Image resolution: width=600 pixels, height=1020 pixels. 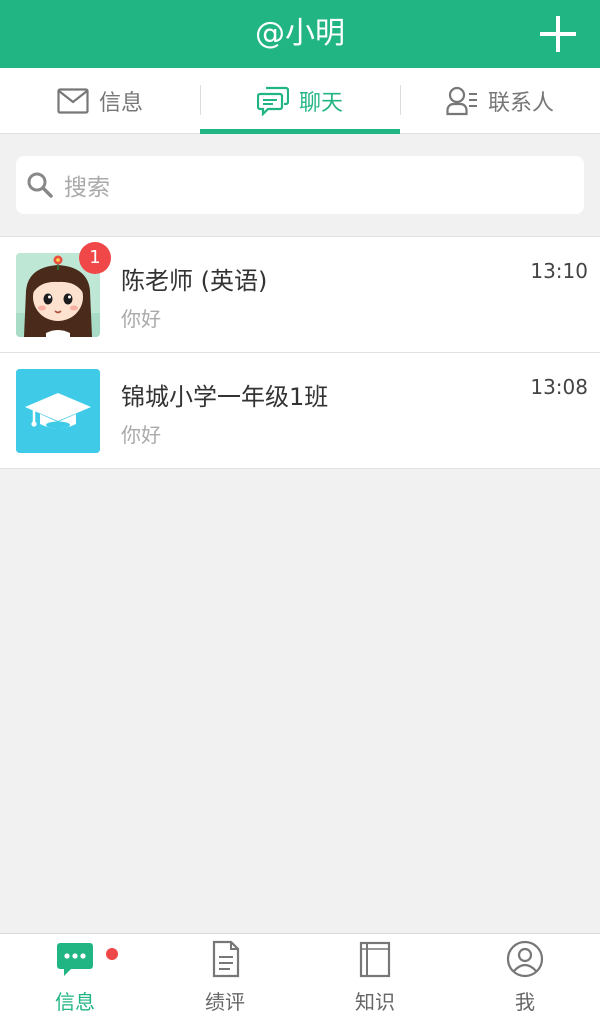 I want to click on nav-item-messages: 信息, so click(x=75, y=977).